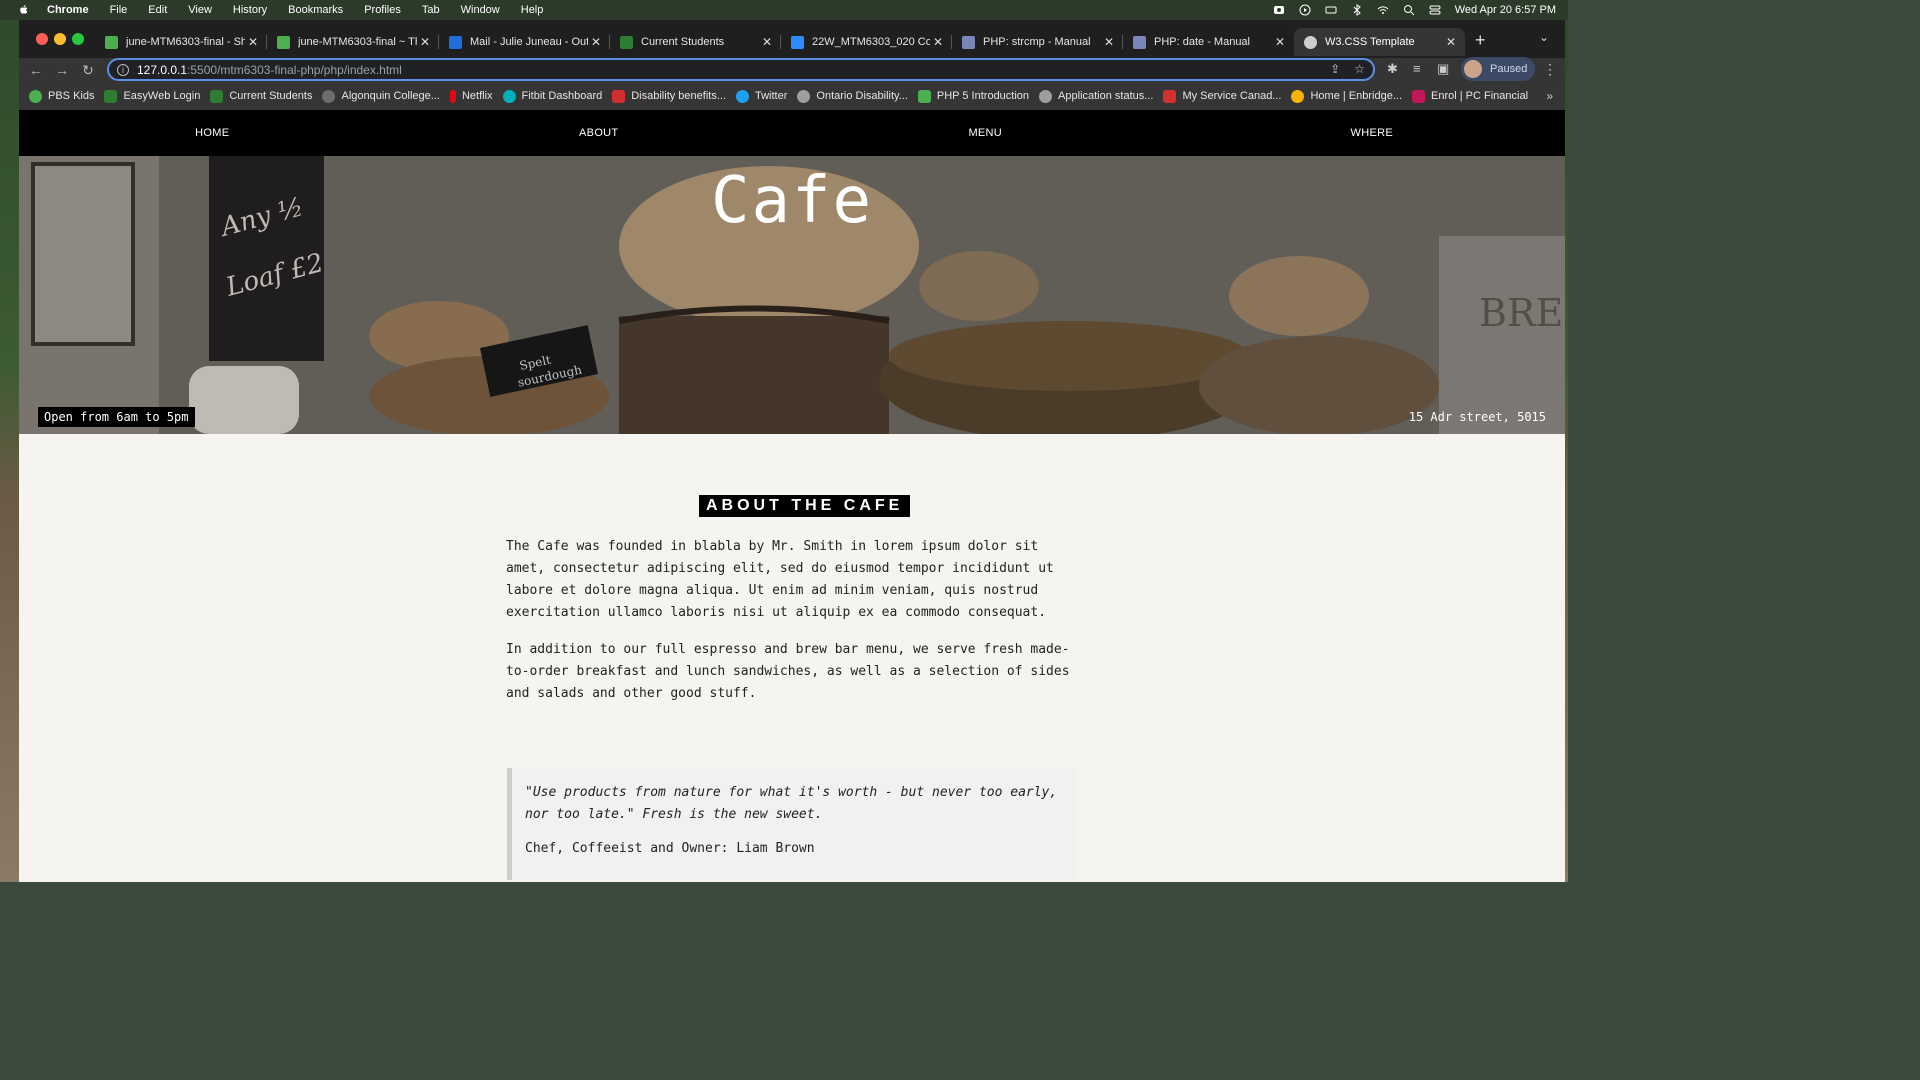  What do you see at coordinates (315, 10) in the screenshot?
I see `menu-bookmarks: Bookmarks` at bounding box center [315, 10].